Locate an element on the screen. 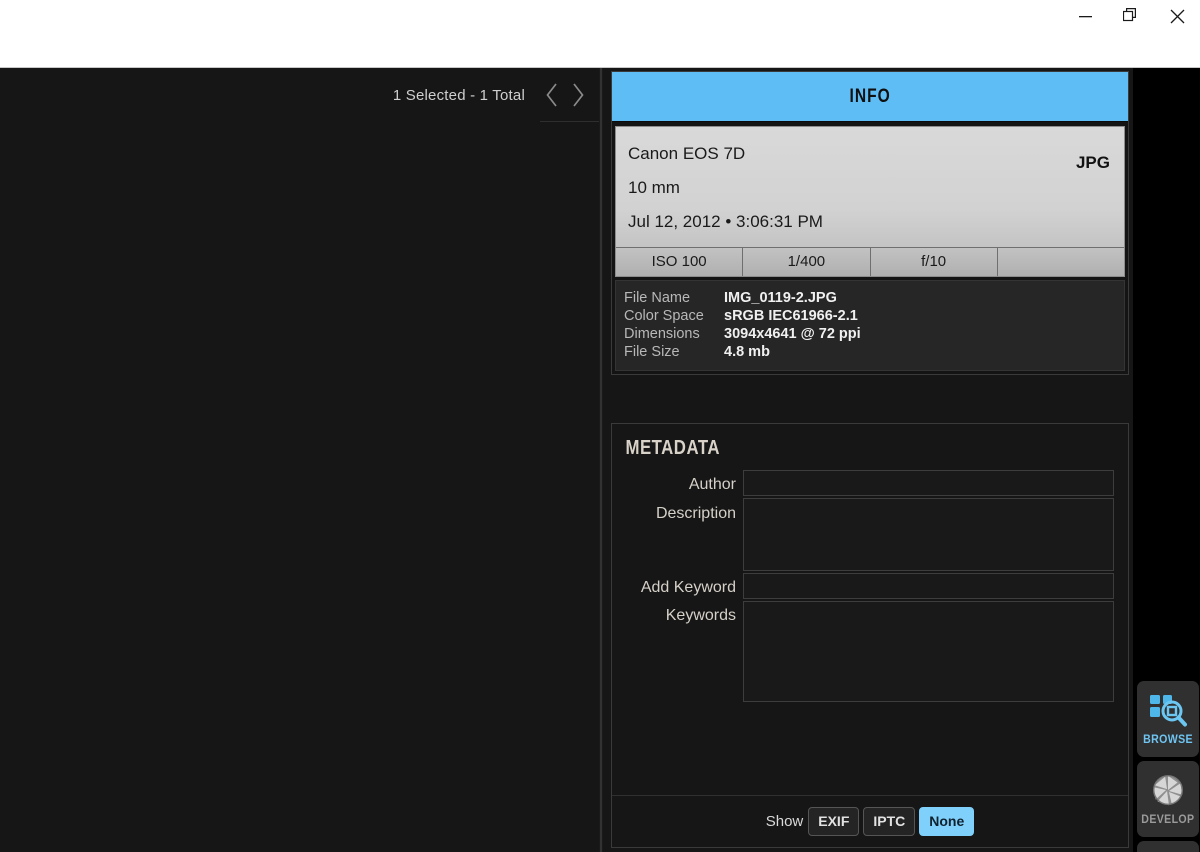 This screenshot has width=1200, height=852. info-panel-title: INFO is located at coordinates (870, 96).